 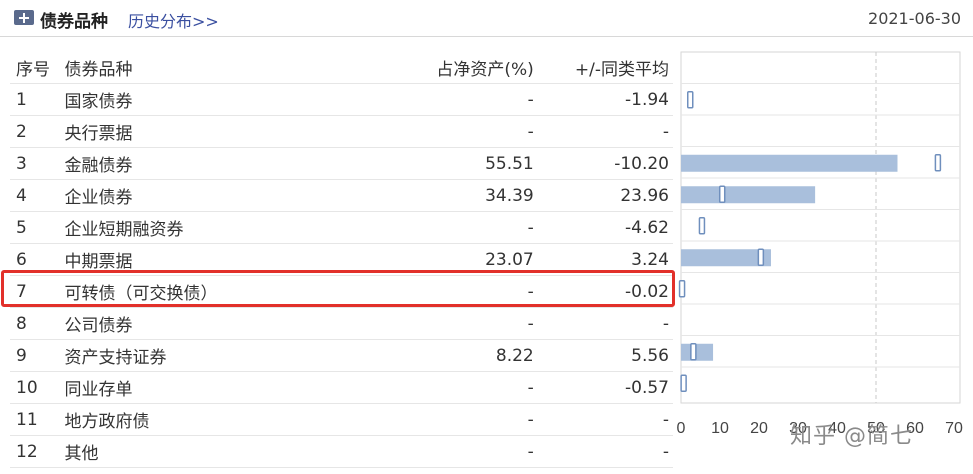 I want to click on row-no: 7, so click(x=37, y=291).